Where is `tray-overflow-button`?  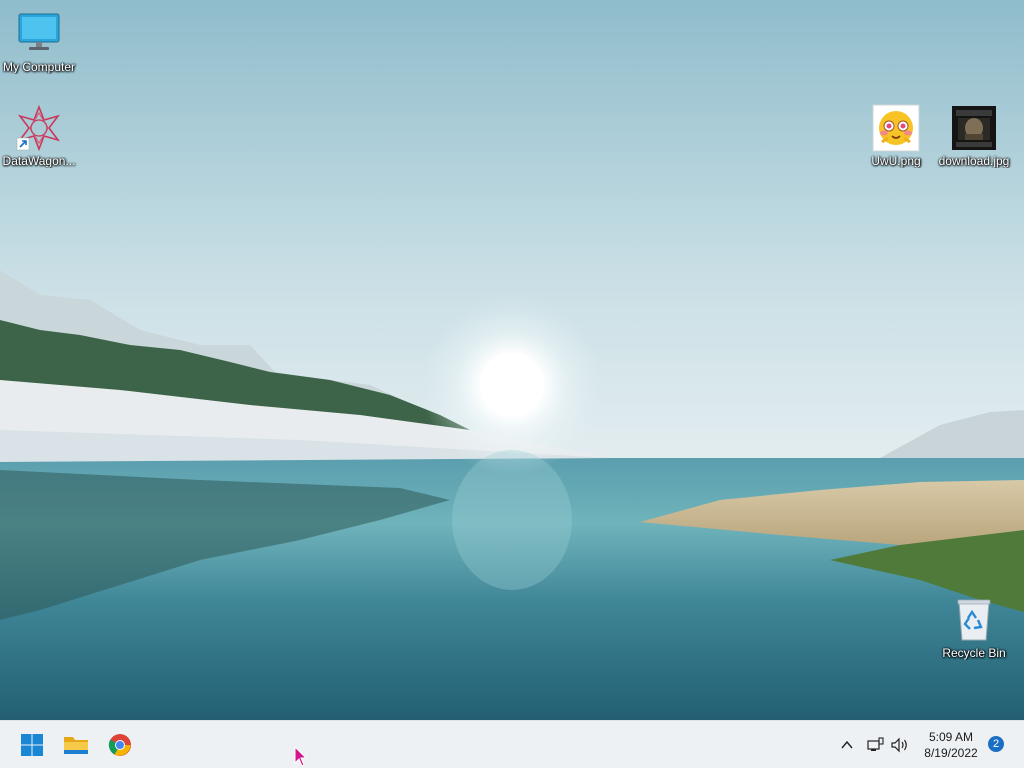 tray-overflow-button is located at coordinates (847, 745).